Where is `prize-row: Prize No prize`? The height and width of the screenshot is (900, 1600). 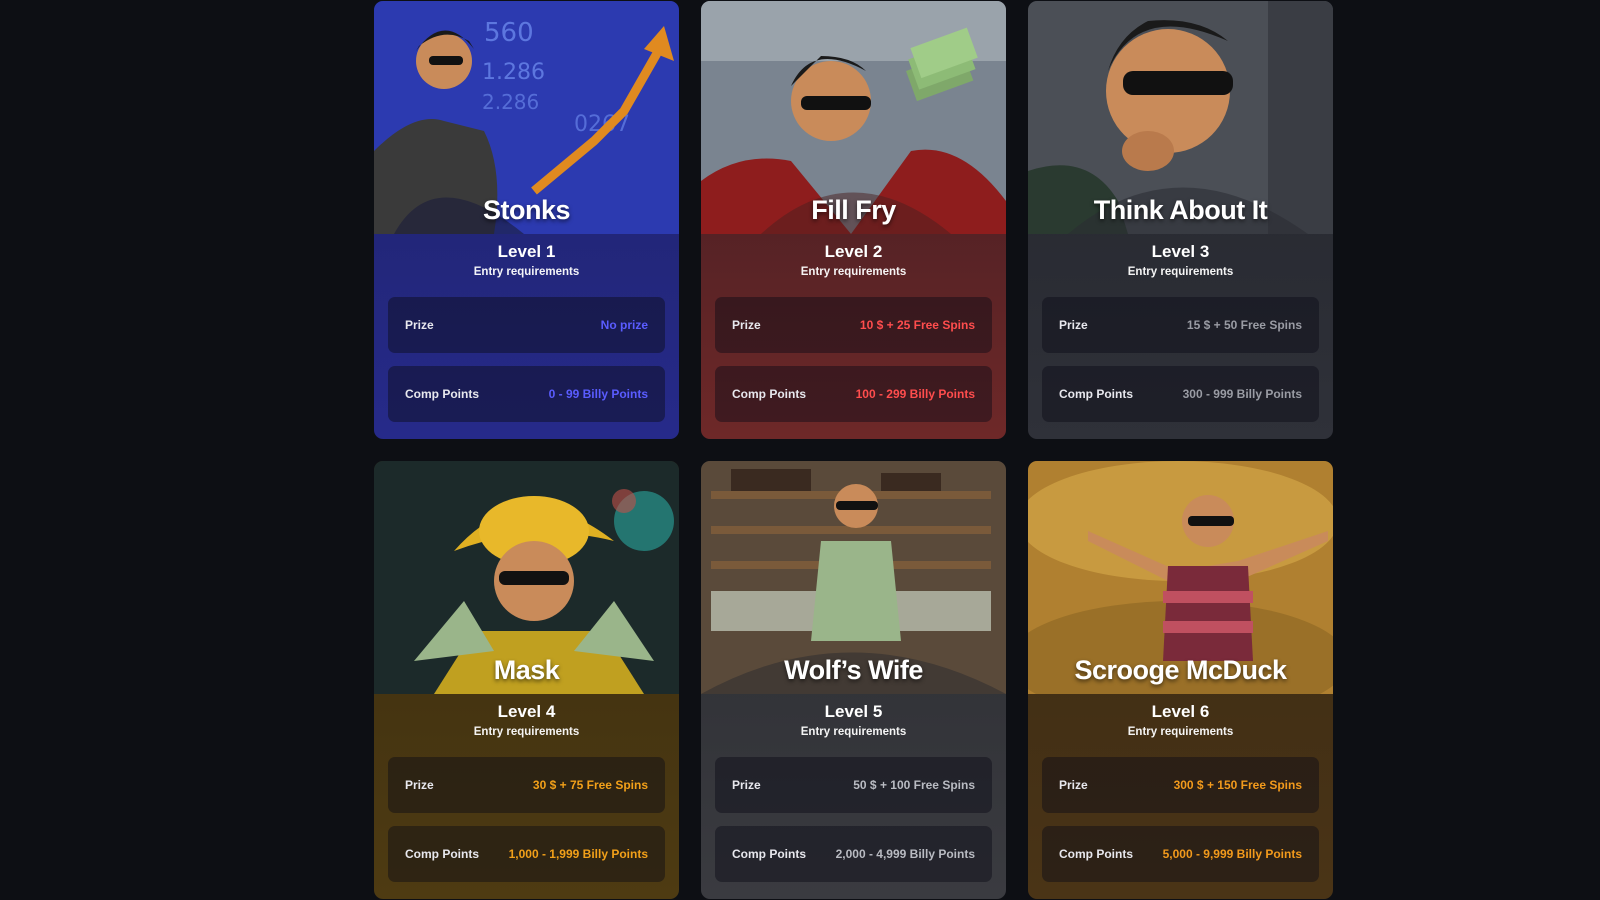
prize-row: Prize No prize is located at coordinates (526, 325).